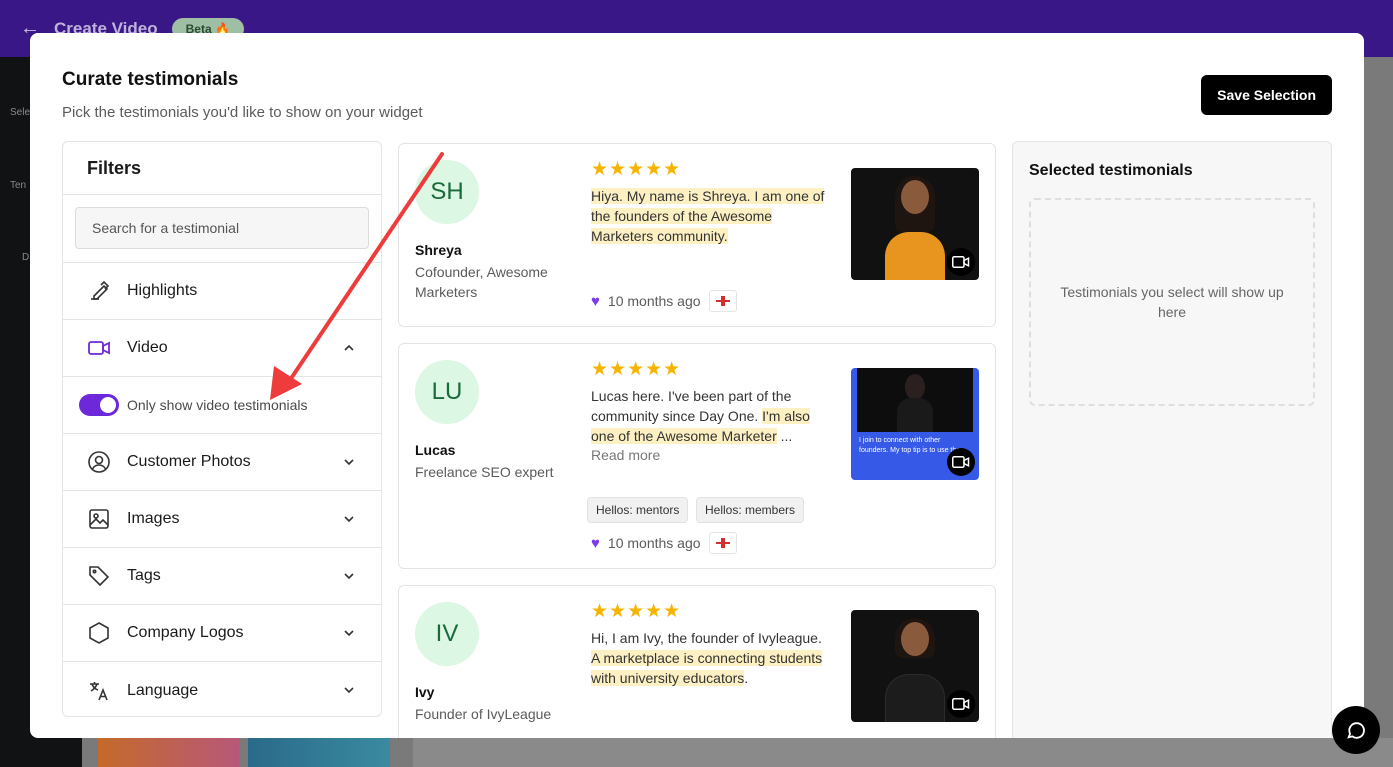  Describe the element at coordinates (222, 348) in the screenshot. I see `filter-video: Video` at that location.